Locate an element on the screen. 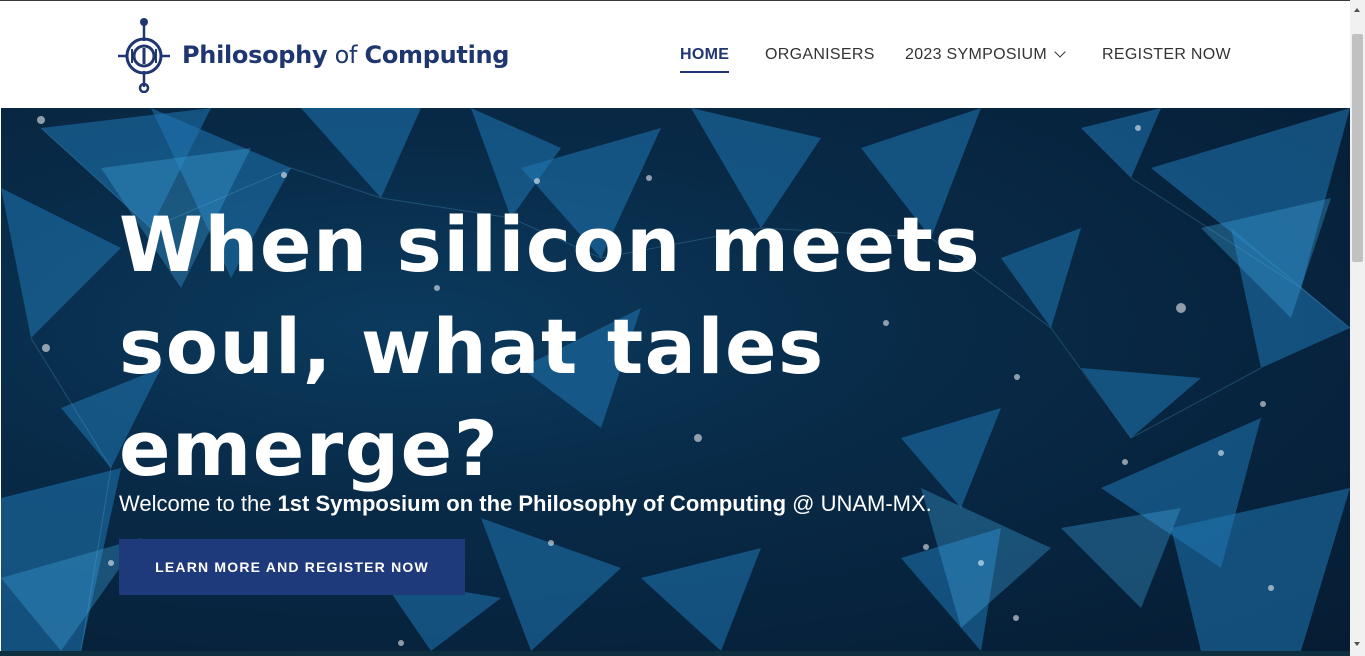 This screenshot has height=656, width=1365. learn-more-register-button: LEARN MORE AND REGISTER NOW is located at coordinates (292, 567).